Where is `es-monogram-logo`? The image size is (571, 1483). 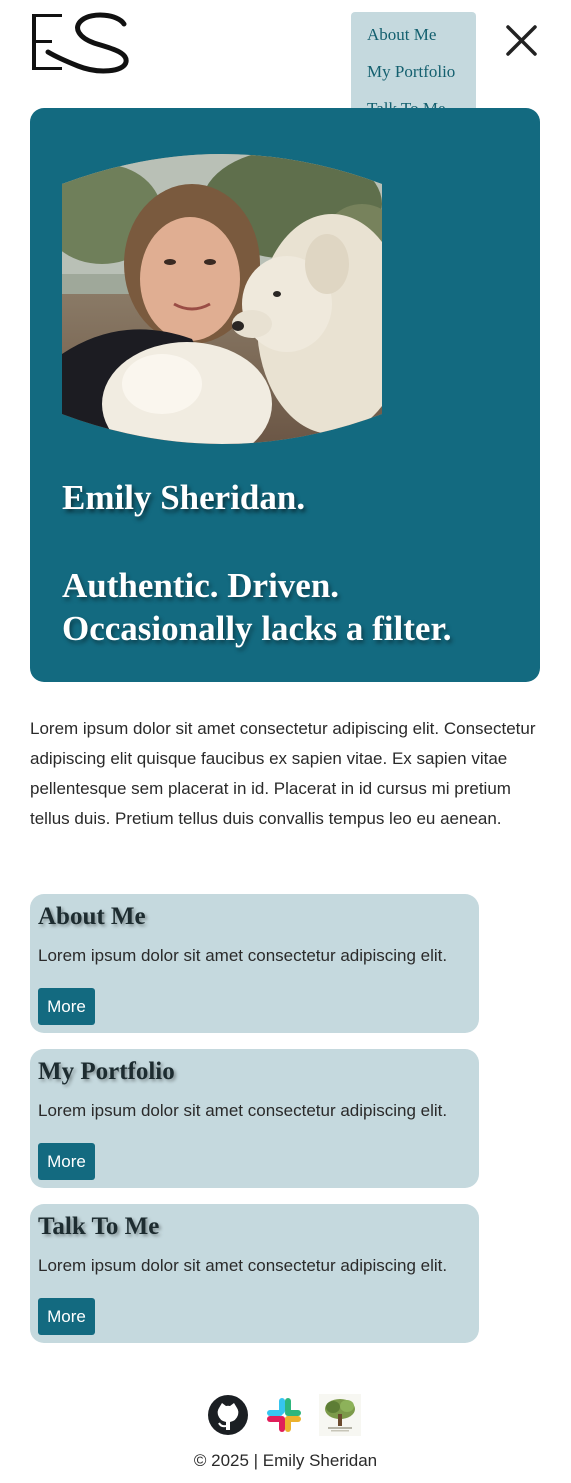 es-monogram-logo is located at coordinates (80, 43).